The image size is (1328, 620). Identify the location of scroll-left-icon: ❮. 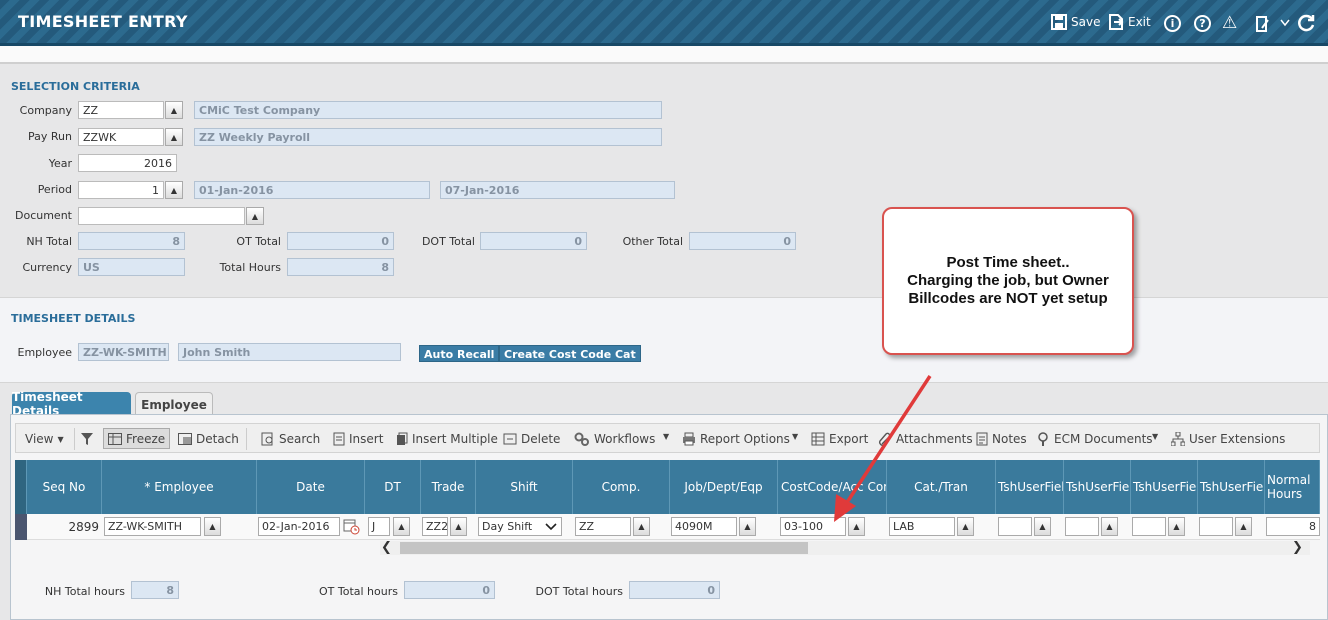
(386, 547).